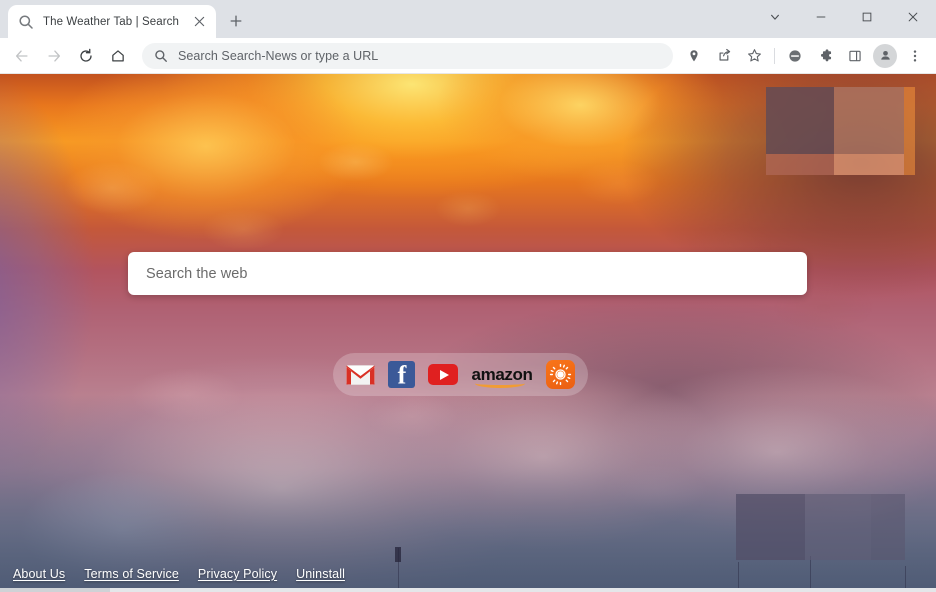  I want to click on window-bottom-edge, so click(468, 590).